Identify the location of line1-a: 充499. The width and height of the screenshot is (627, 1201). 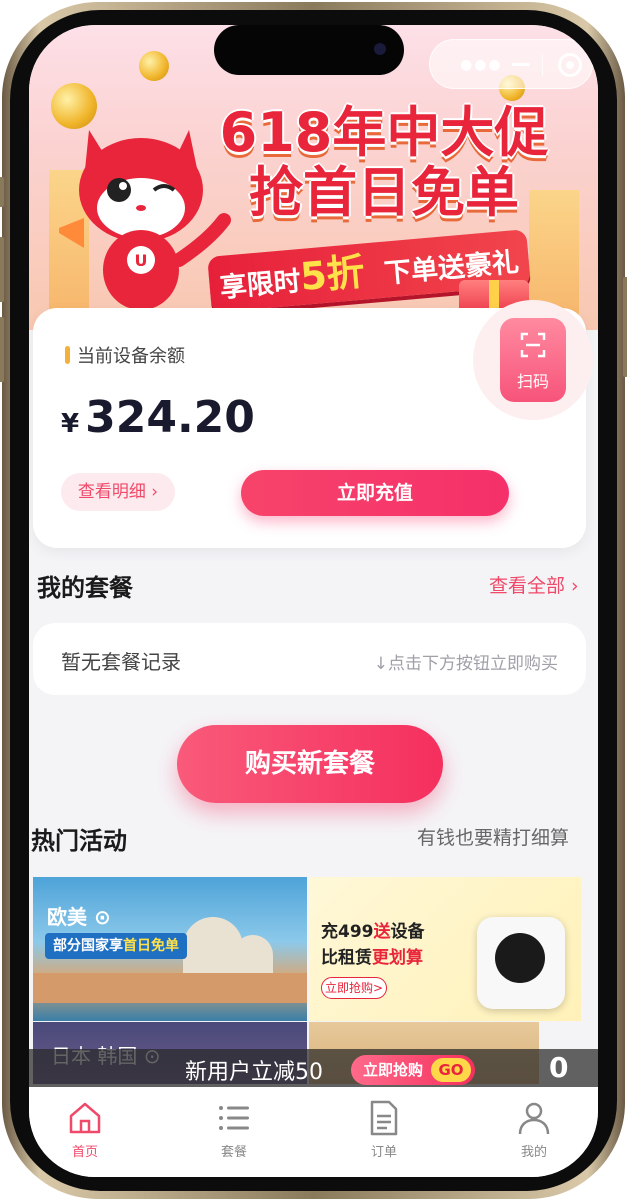
(347, 932).